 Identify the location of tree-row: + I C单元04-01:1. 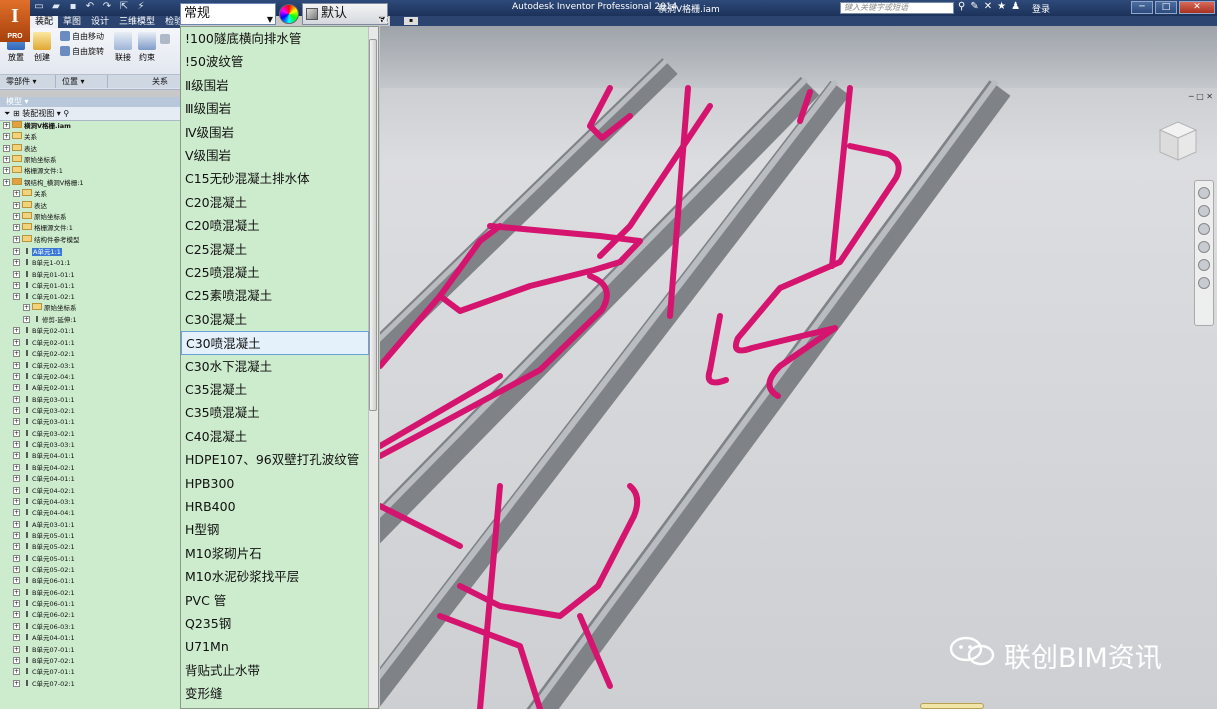
(90, 478).